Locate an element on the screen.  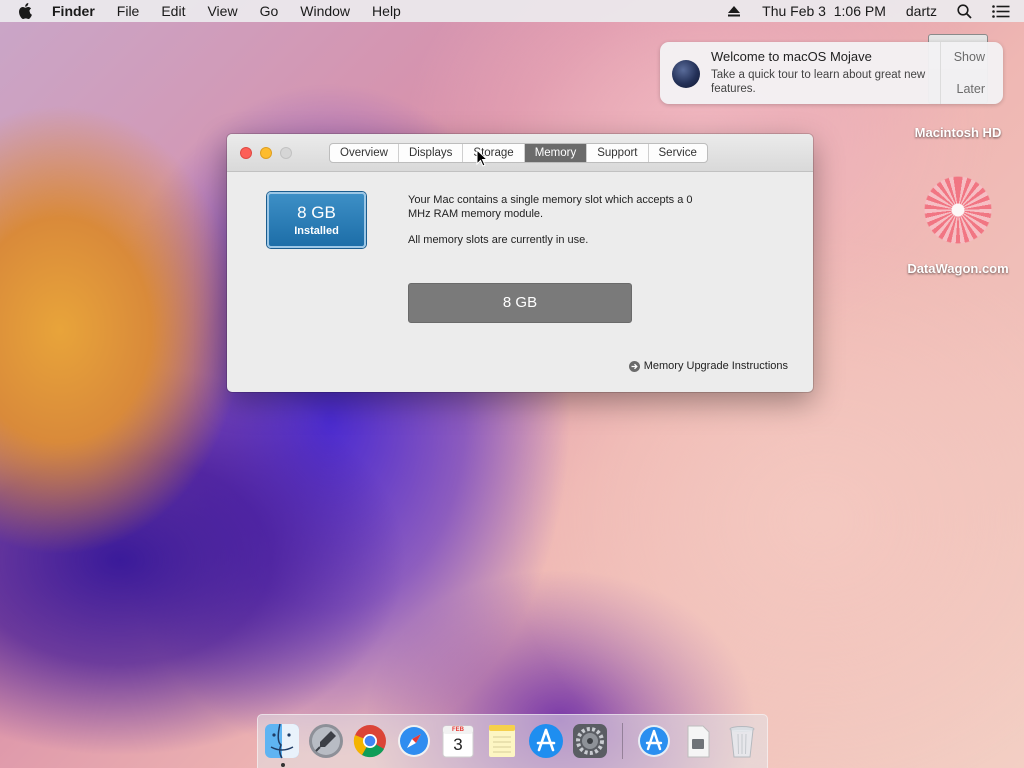
notification-divider is located at coordinates (940, 73).